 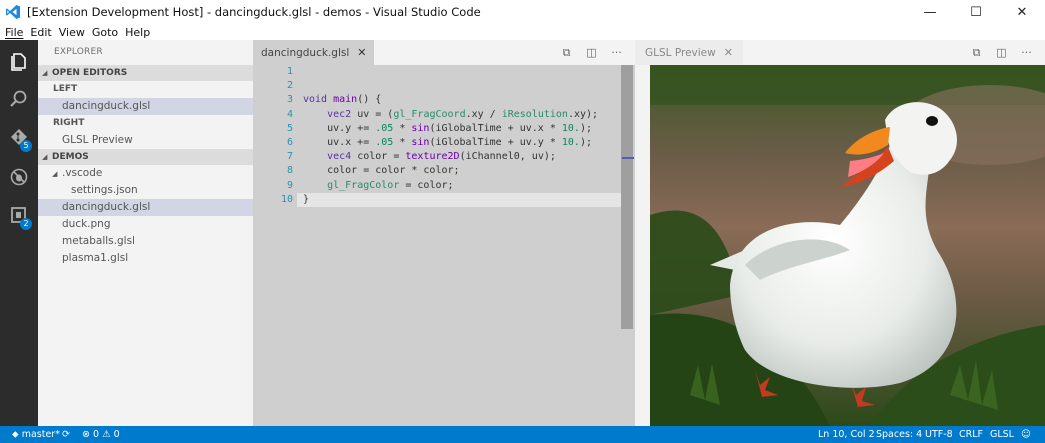 I want to click on tree-file: settings.json, so click(x=145, y=190).